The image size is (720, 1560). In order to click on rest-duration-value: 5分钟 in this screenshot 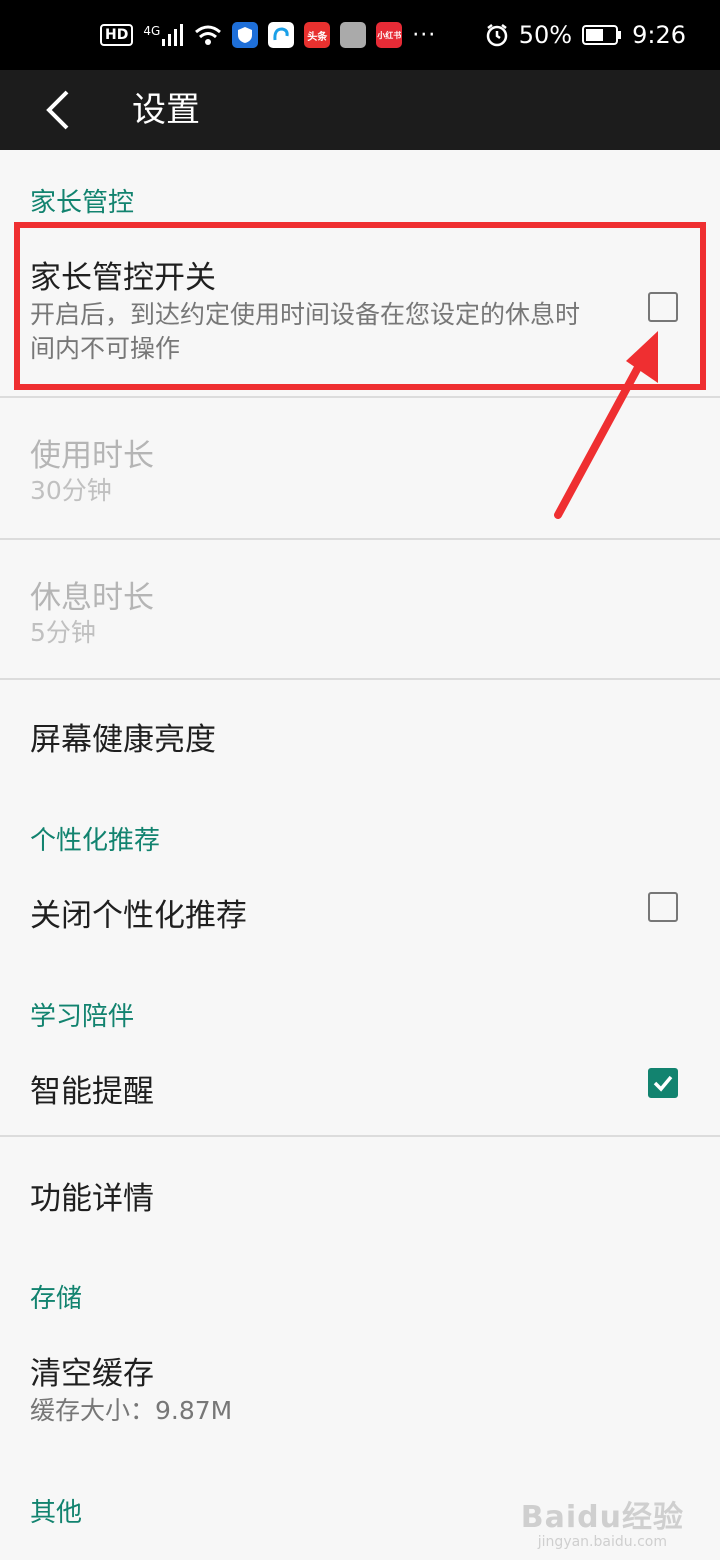, I will do `click(63, 632)`.